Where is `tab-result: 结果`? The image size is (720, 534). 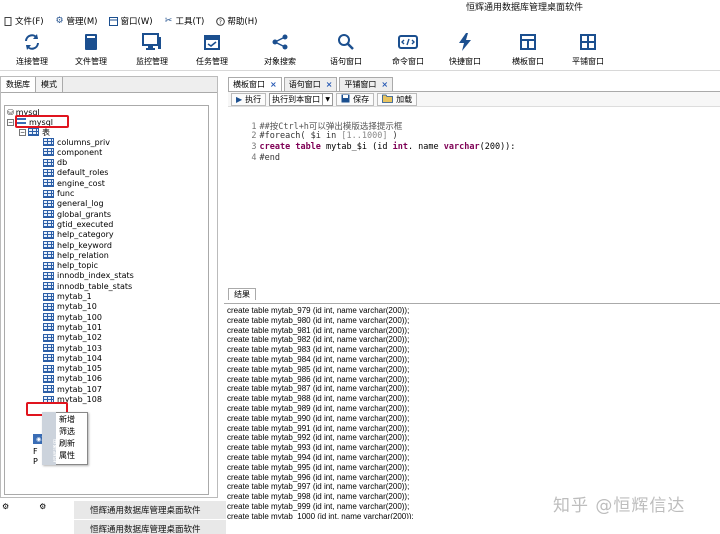
tab-result: 结果 is located at coordinates (242, 294).